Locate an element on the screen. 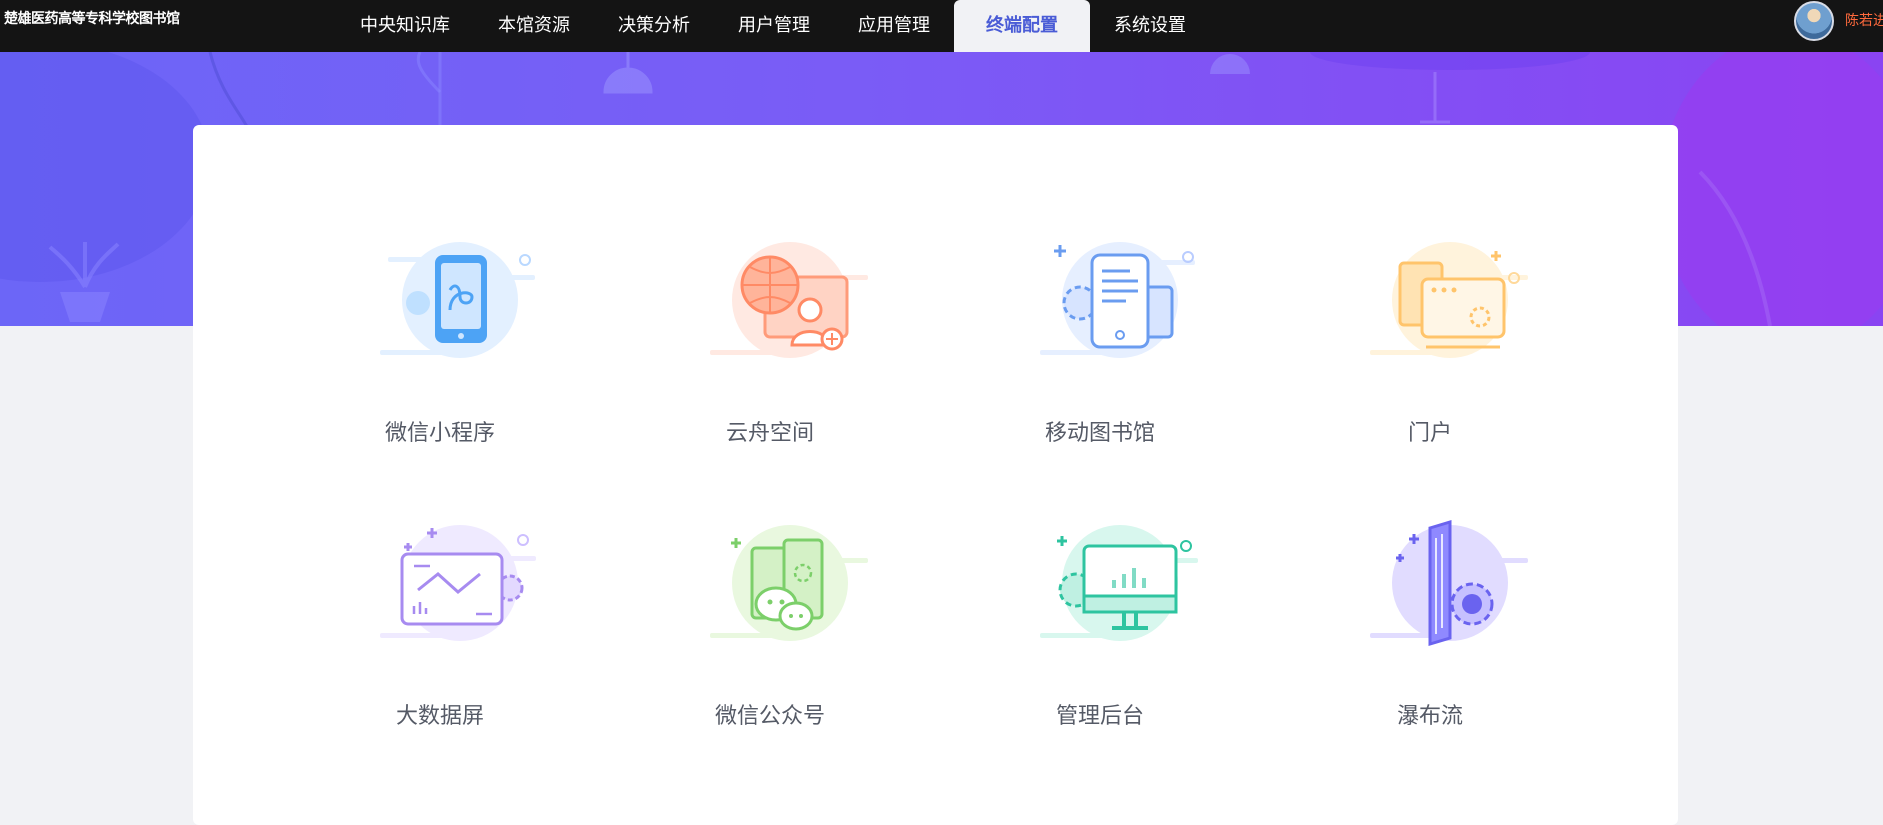  mobile-library-icon is located at coordinates (1117, 300).